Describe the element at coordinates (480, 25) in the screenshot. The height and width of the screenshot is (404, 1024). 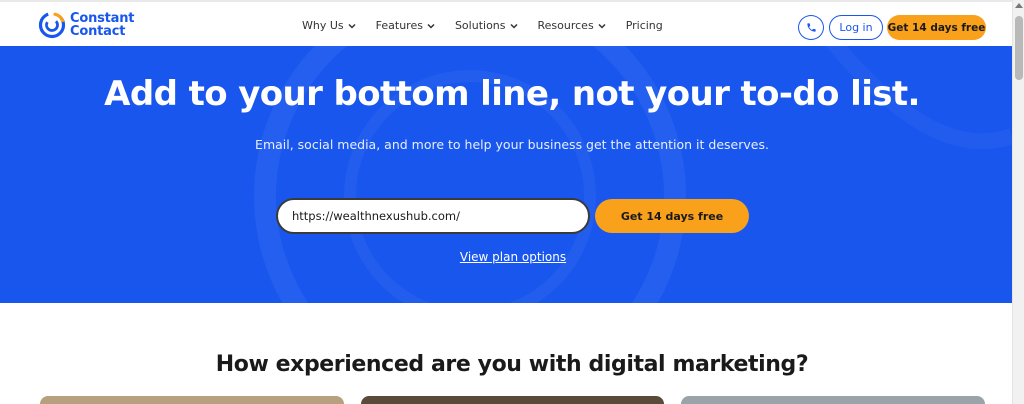
I see `nav-label: Solutions` at that location.